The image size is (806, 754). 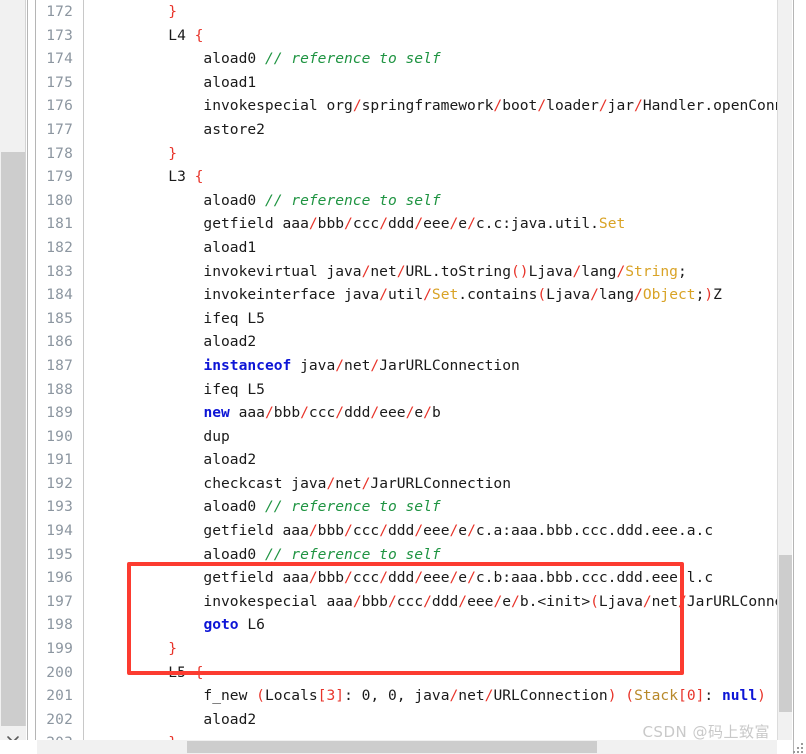 What do you see at coordinates (407, 12) in the screenshot?
I see `code-line: 172 }` at bounding box center [407, 12].